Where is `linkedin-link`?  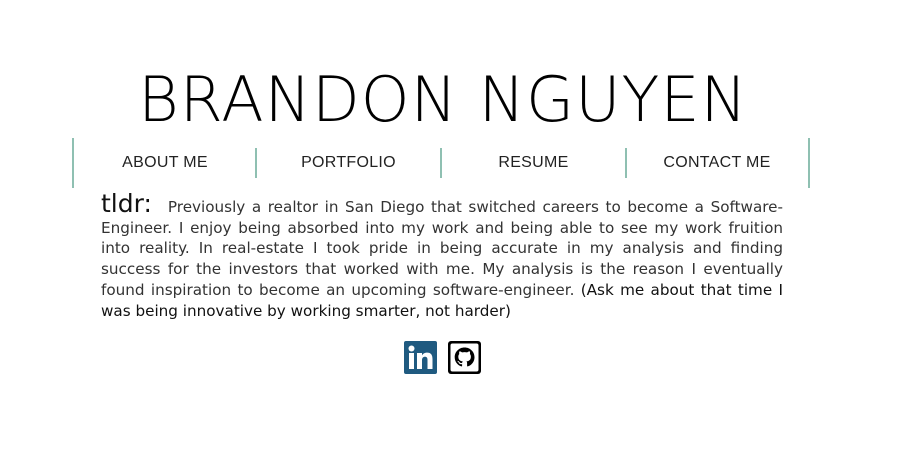
linkedin-link is located at coordinates (420, 357).